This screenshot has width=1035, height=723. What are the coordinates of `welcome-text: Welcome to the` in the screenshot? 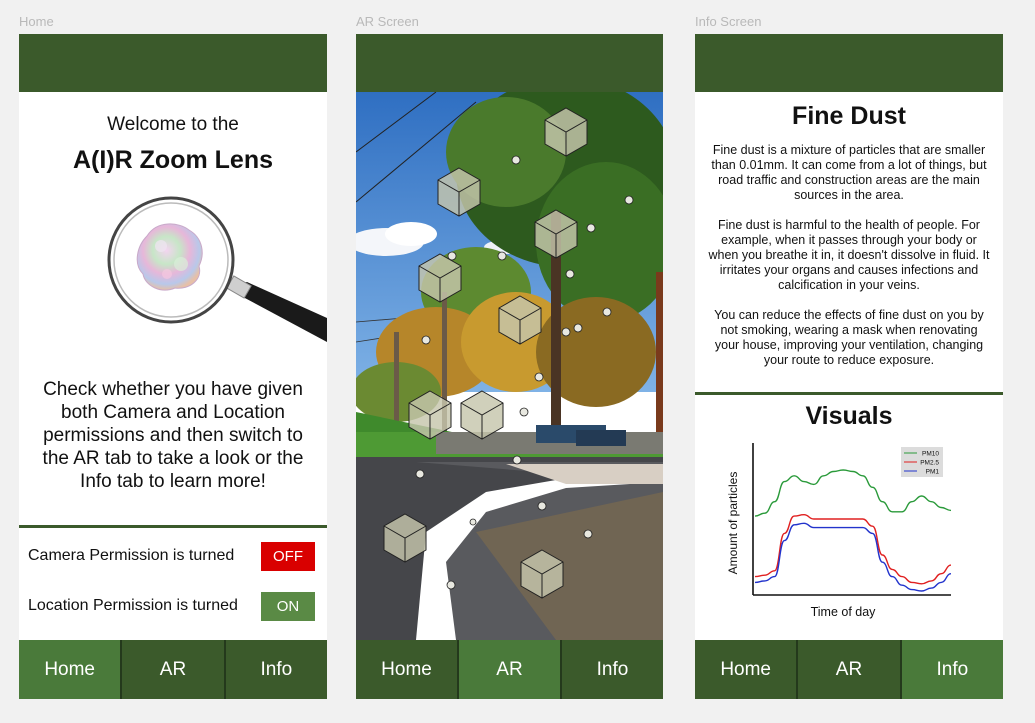 It's located at (173, 124).